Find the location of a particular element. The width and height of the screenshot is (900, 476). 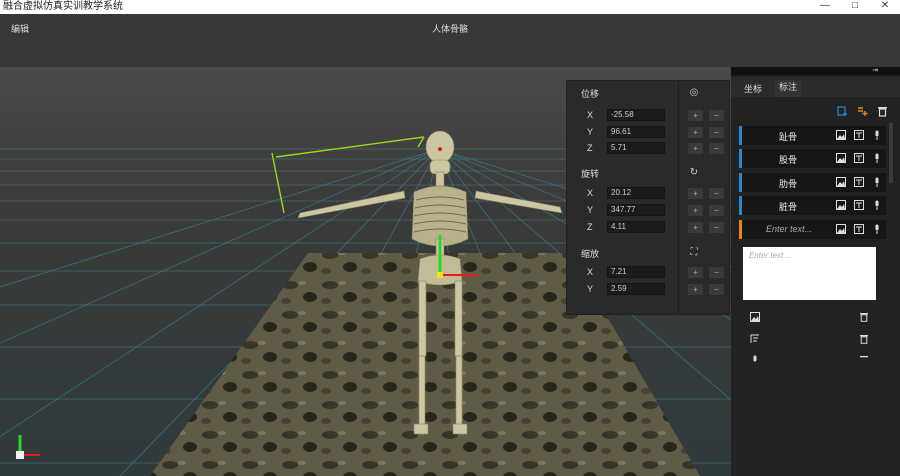

position-y-minus: − is located at coordinates (716, 132).